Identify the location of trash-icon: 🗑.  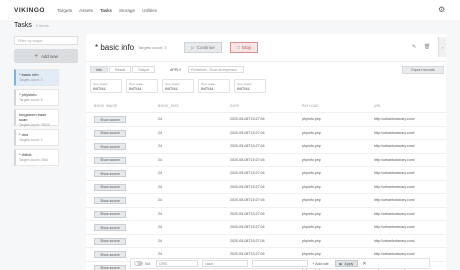
(427, 47).